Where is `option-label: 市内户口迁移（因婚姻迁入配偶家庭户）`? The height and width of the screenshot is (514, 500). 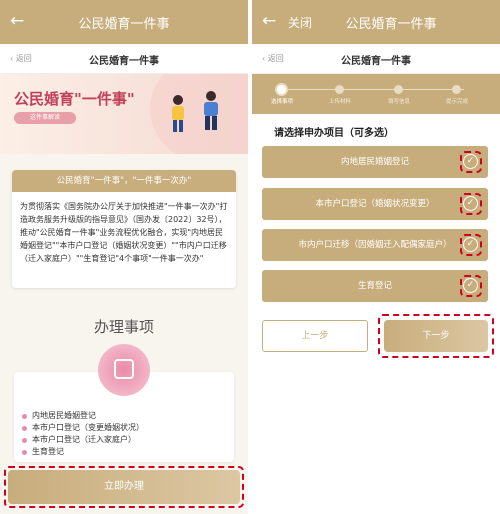
option-label: 市内户口迁移（因婚姻迁入配偶家庭户） is located at coordinates (375, 245).